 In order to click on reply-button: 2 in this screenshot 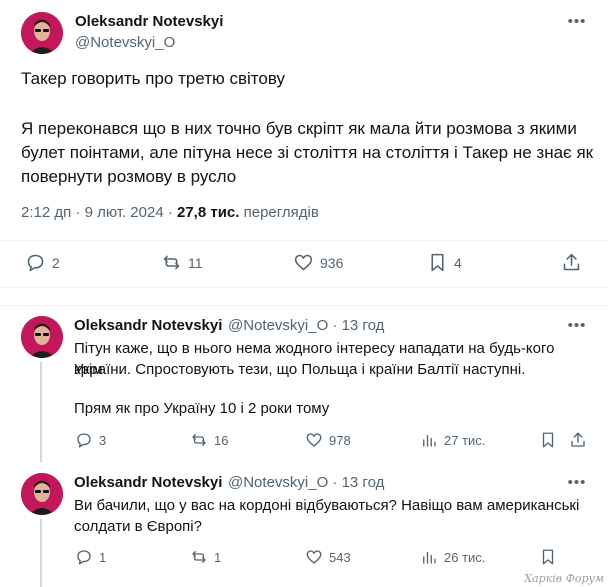, I will do `click(42, 262)`.